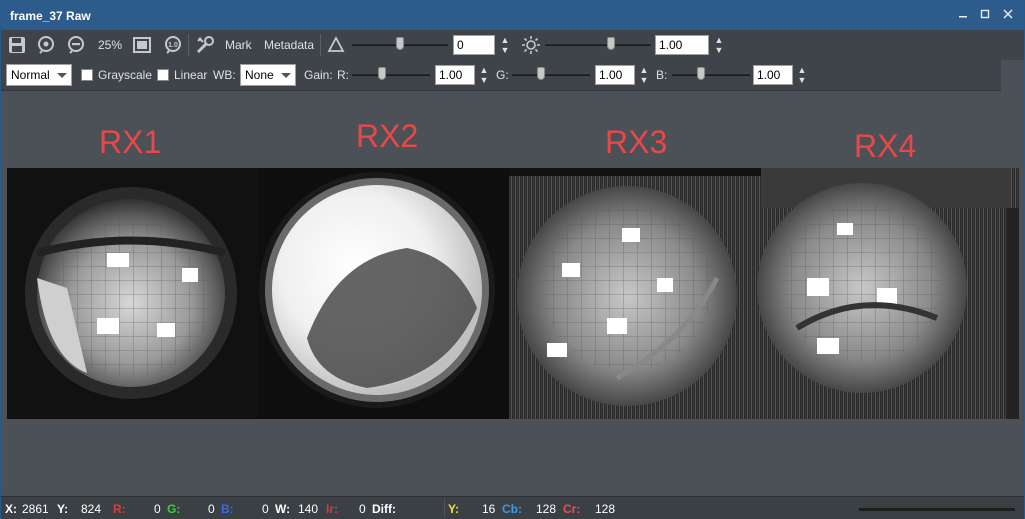 Image resolution: width=1025 pixels, height=519 pixels. What do you see at coordinates (1012, 75) in the screenshot?
I see `toolbar-gutter` at bounding box center [1012, 75].